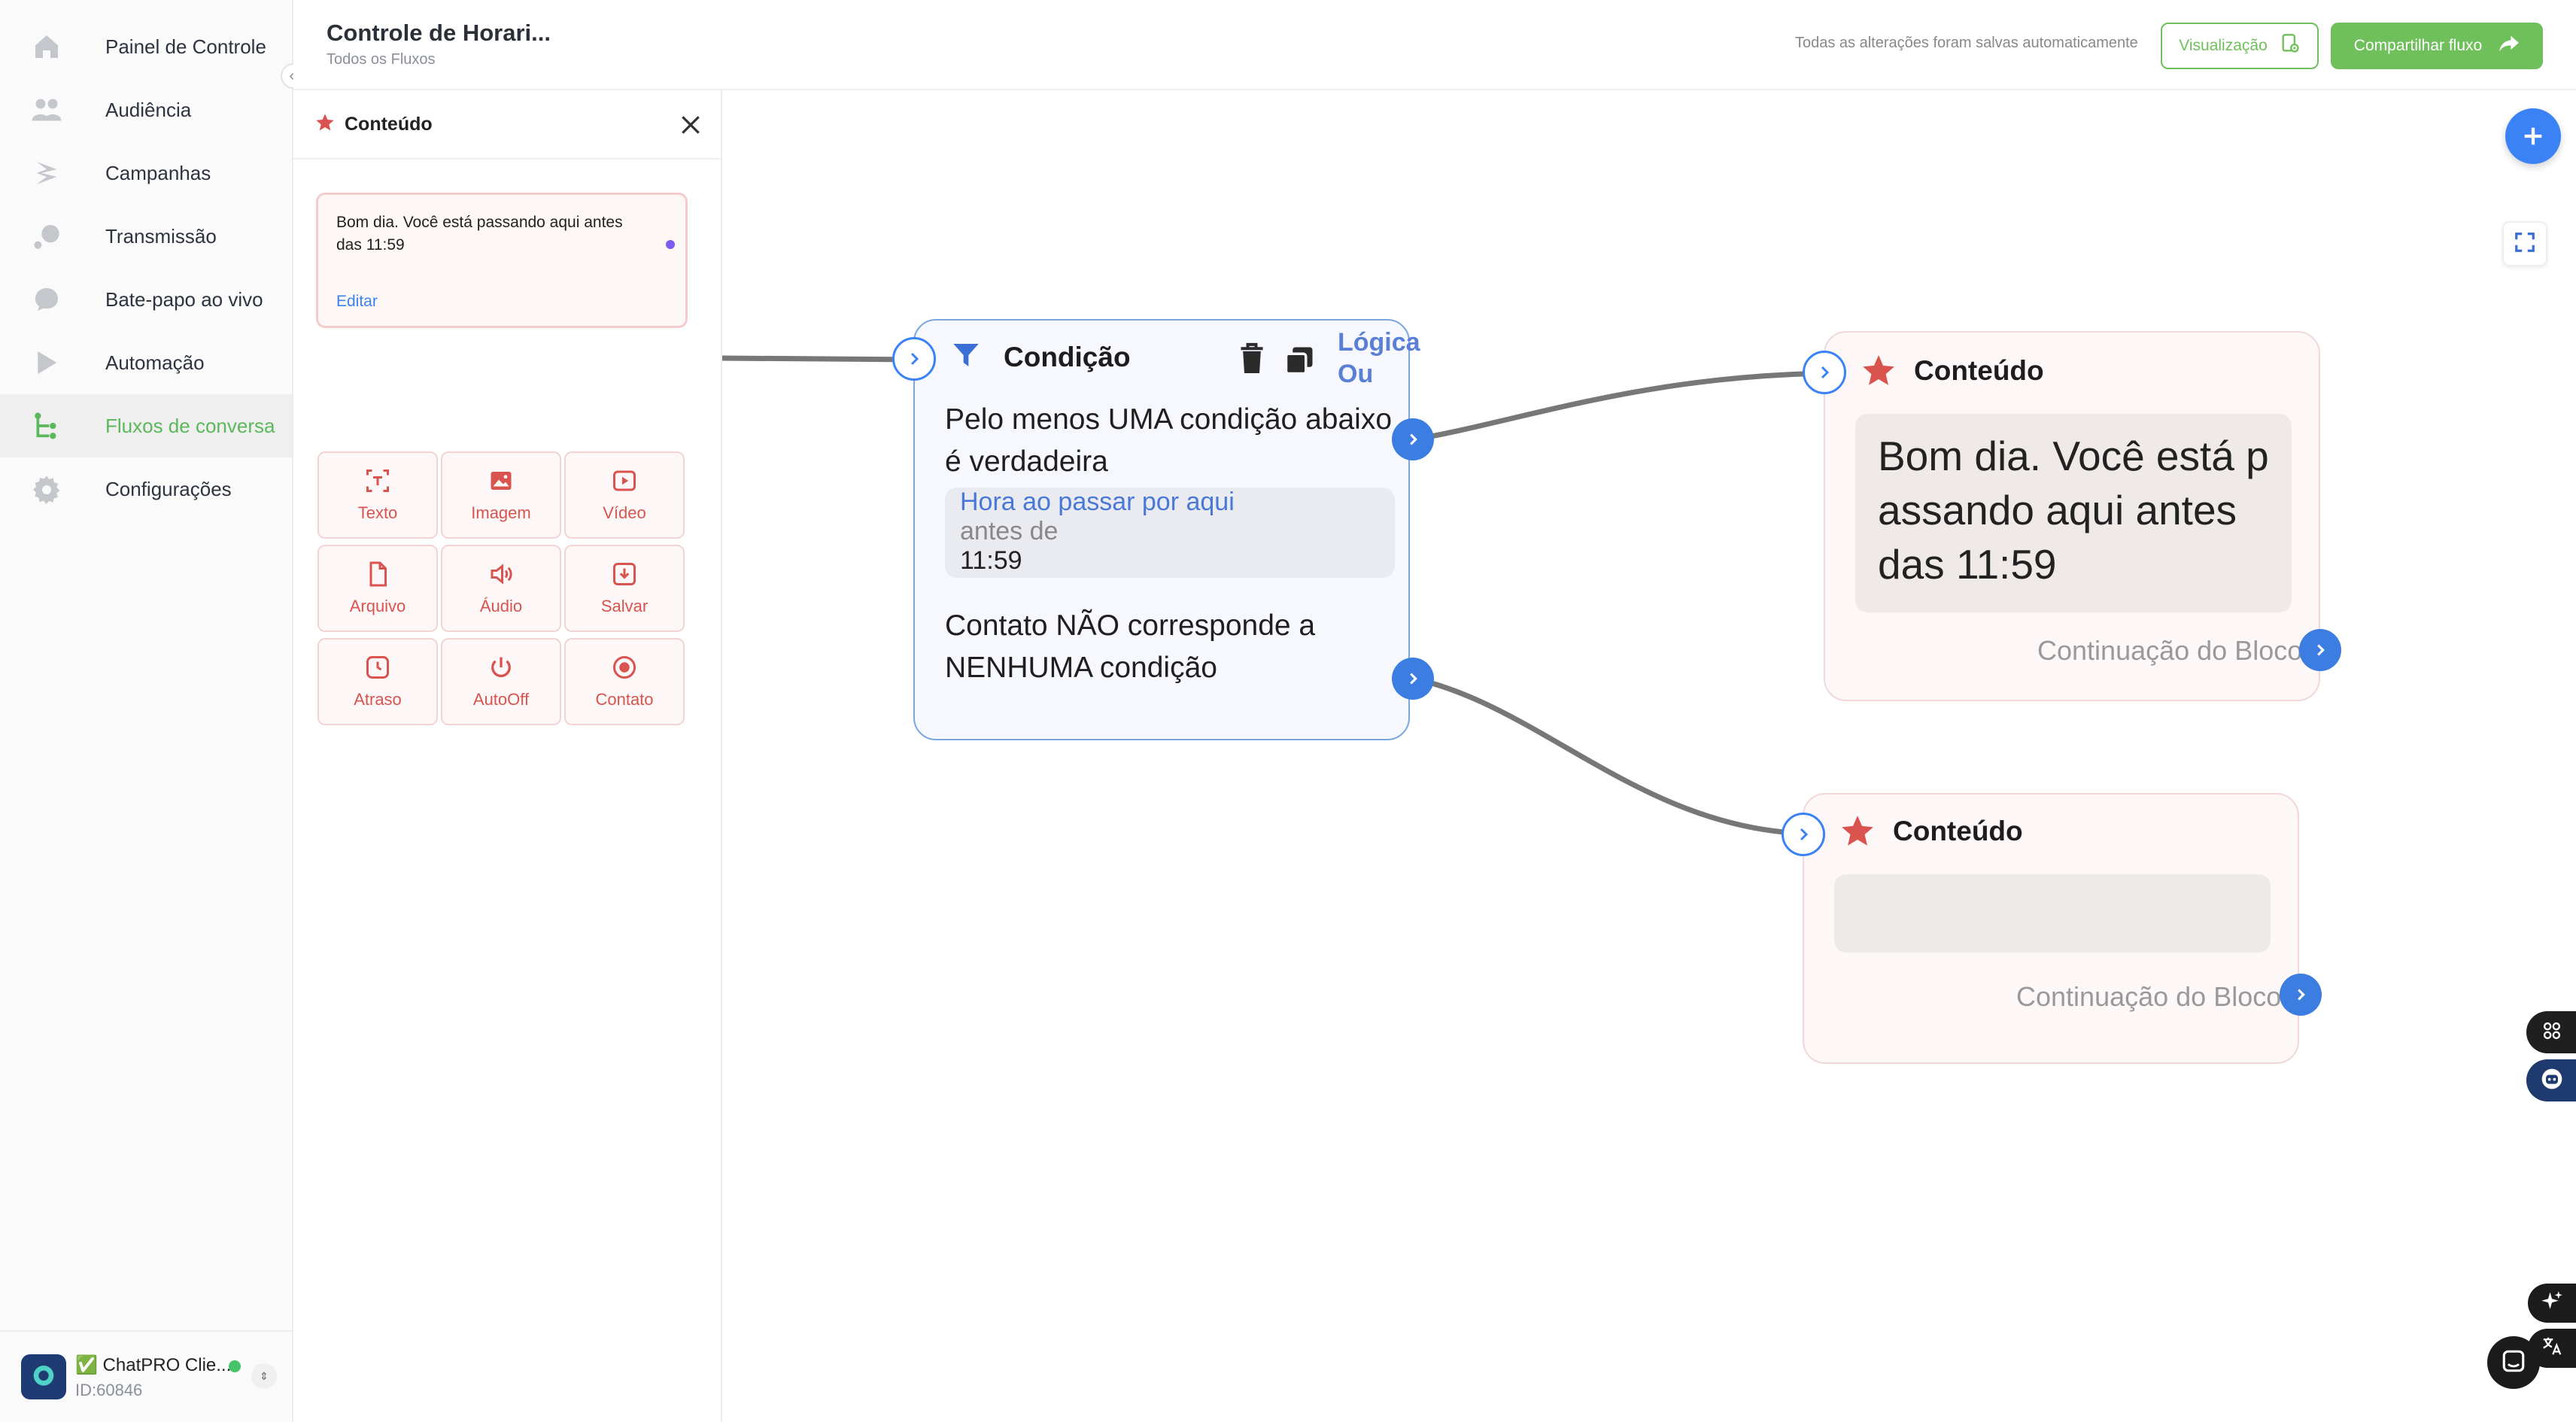 The height and width of the screenshot is (1422, 2576). I want to click on duplicate-icon, so click(1299, 362).